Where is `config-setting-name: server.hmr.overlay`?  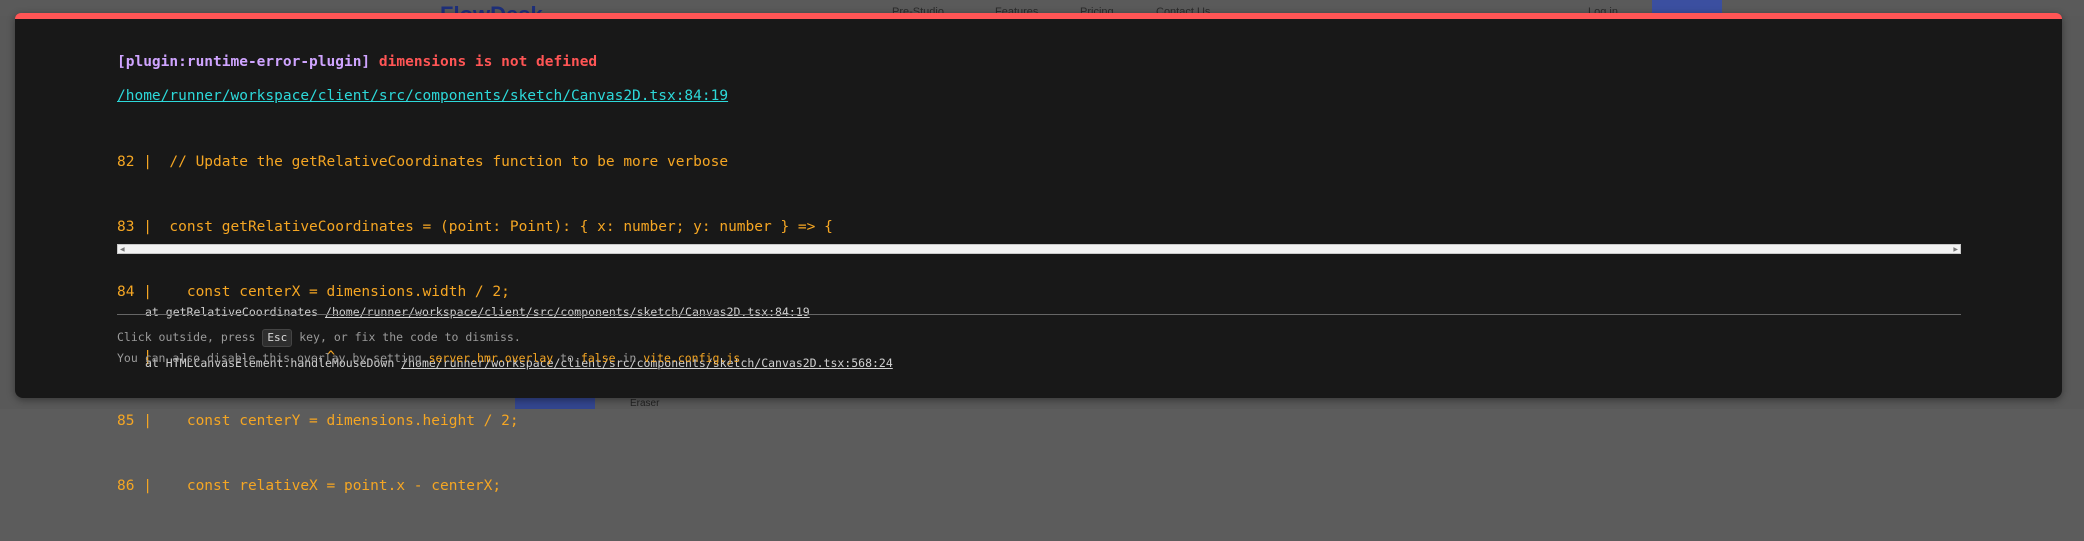 config-setting-name: server.hmr.overlay is located at coordinates (491, 358).